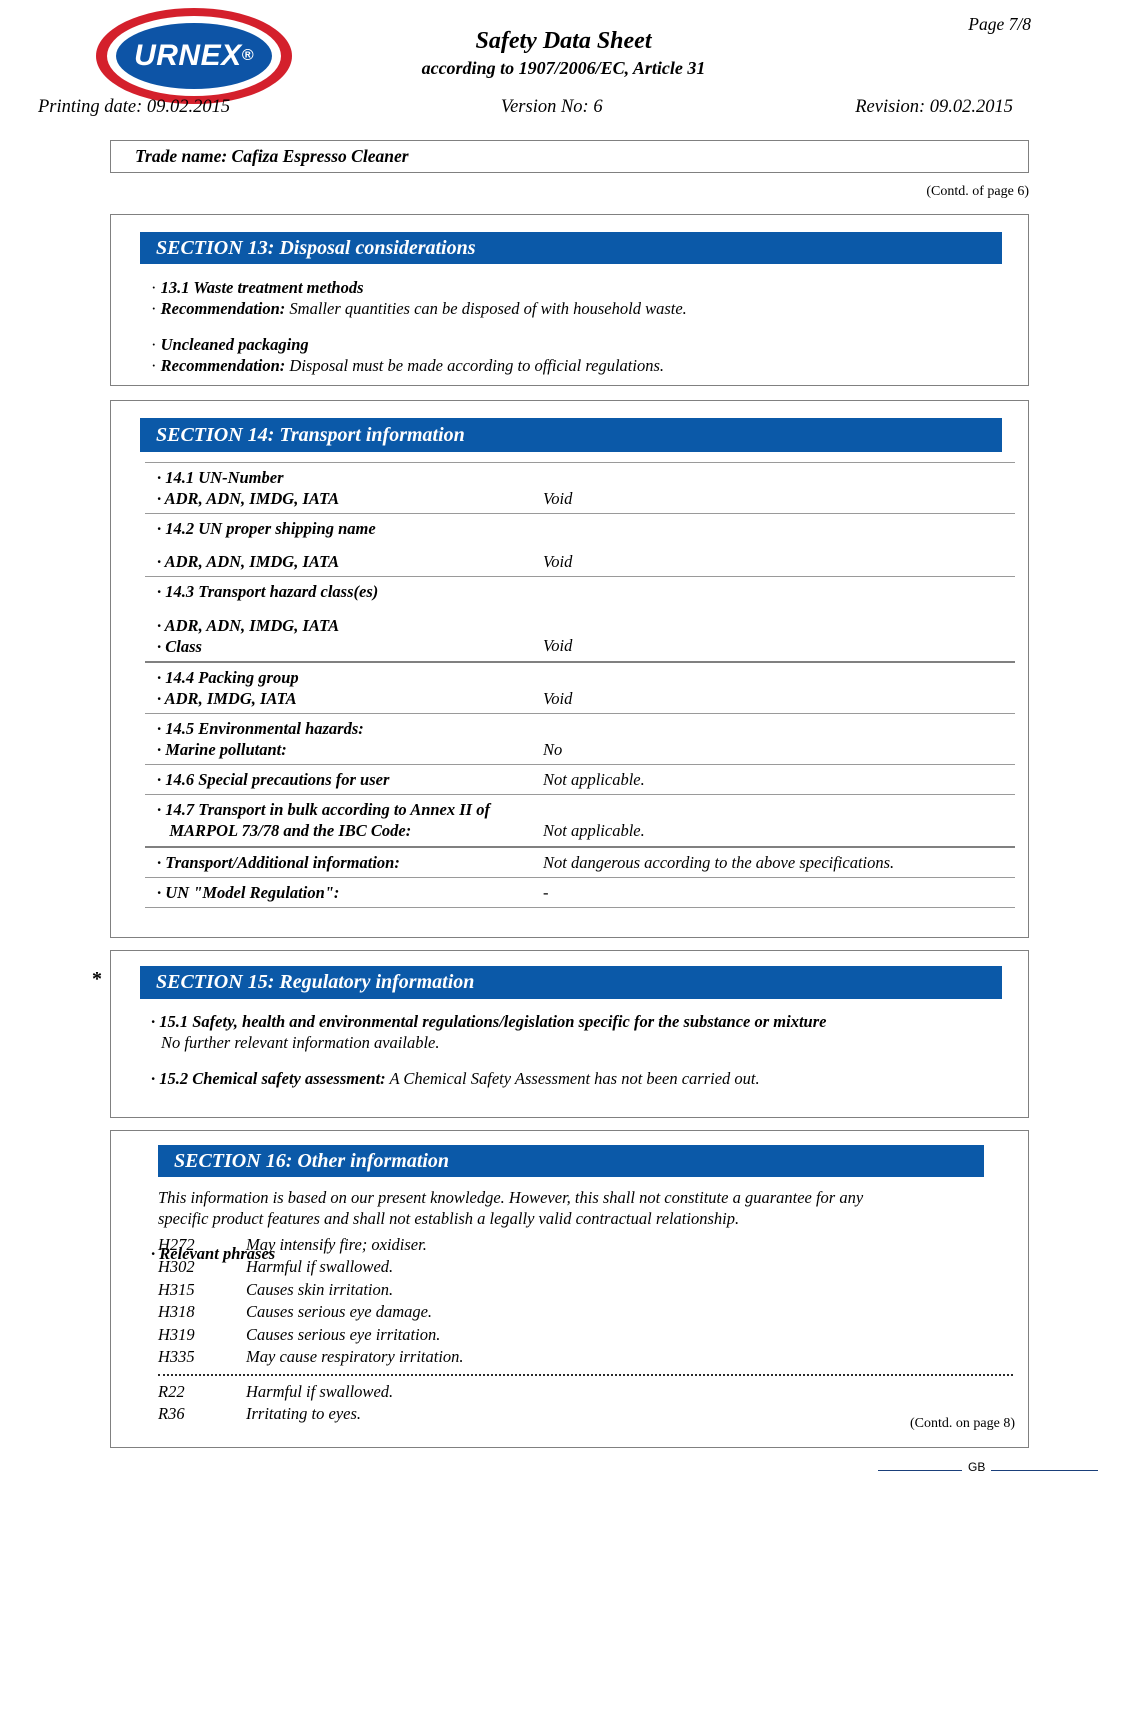  Describe the element at coordinates (97, 979) in the screenshot. I see `section-15-change-marker: *` at that location.